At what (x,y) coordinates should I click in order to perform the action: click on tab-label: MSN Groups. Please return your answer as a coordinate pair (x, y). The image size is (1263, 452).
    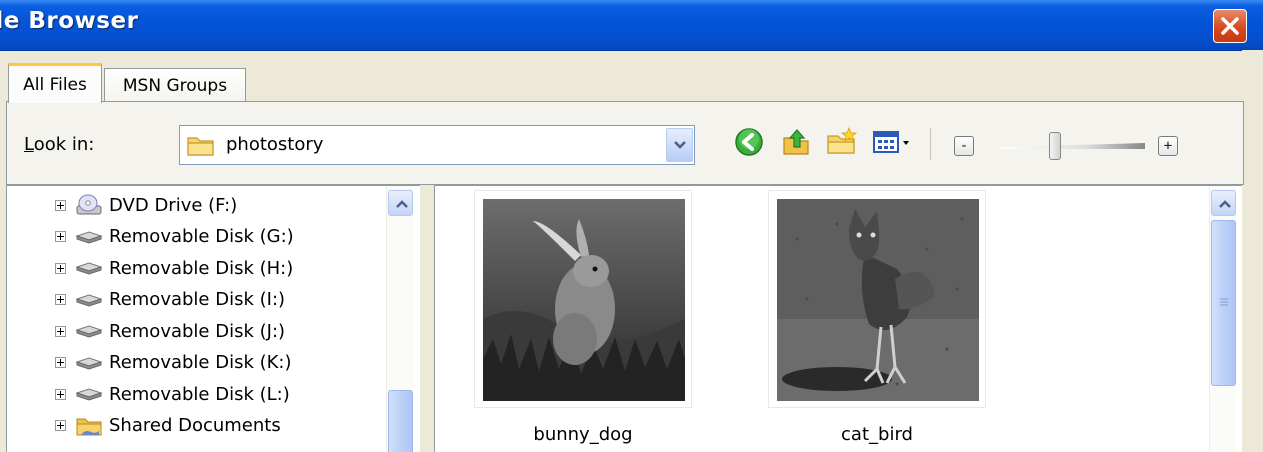
    Looking at the image, I should click on (175, 85).